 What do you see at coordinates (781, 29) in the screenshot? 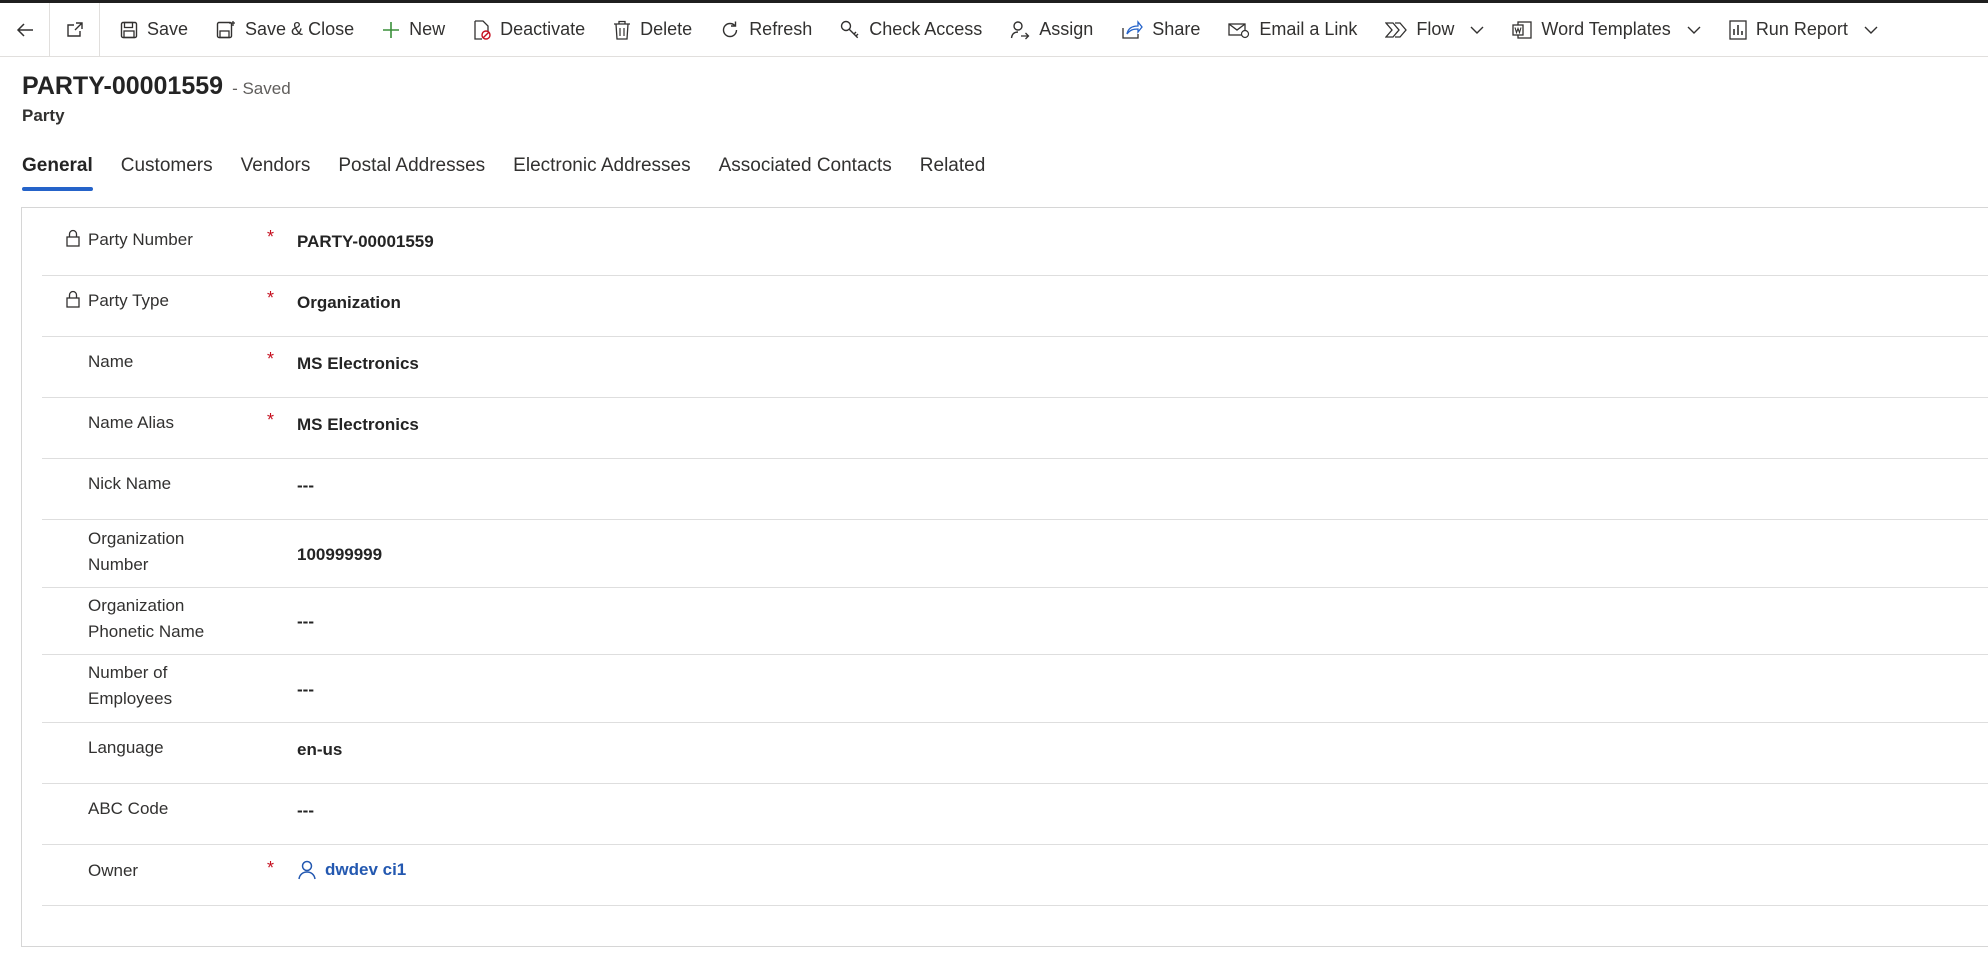
I see `refresh-label: Refresh` at bounding box center [781, 29].